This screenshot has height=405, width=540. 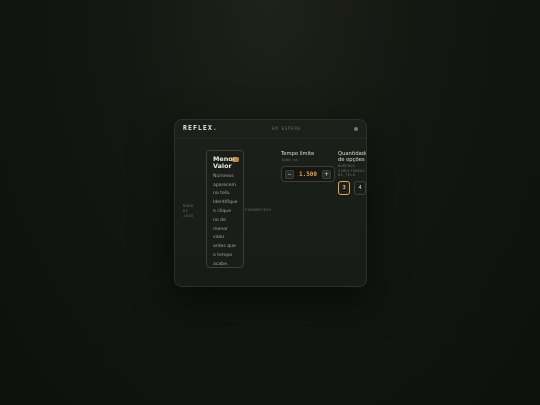 What do you see at coordinates (290, 160) in the screenshot?
I see `time-limit-hint: 1000 ms` at bounding box center [290, 160].